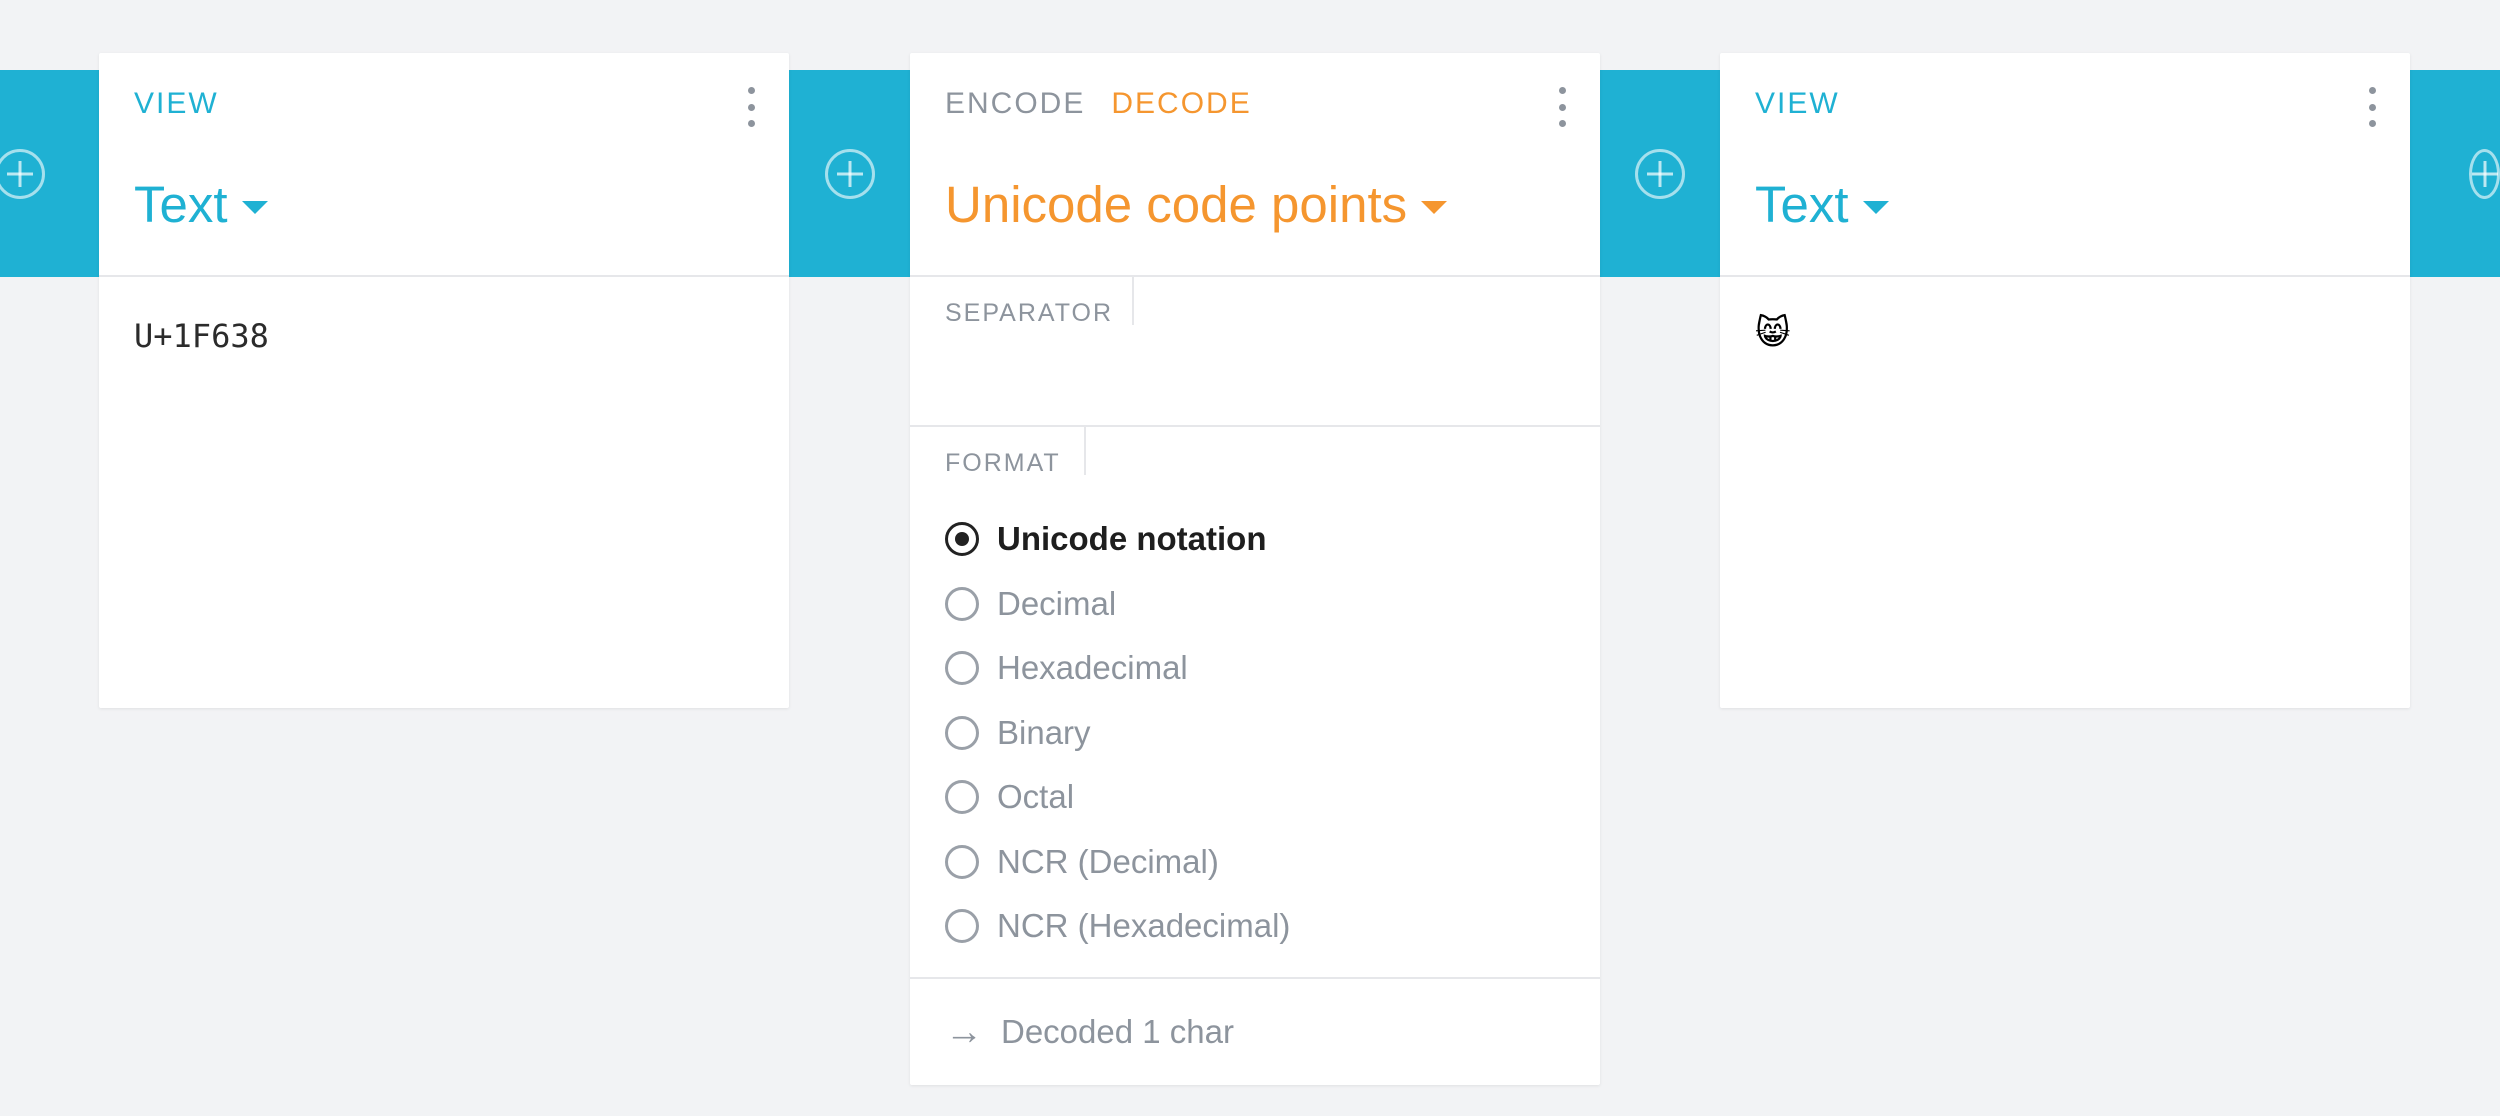 This screenshot has width=2500, height=1116. What do you see at coordinates (1181, 104) in the screenshot?
I see `tab-decode: DECODE` at bounding box center [1181, 104].